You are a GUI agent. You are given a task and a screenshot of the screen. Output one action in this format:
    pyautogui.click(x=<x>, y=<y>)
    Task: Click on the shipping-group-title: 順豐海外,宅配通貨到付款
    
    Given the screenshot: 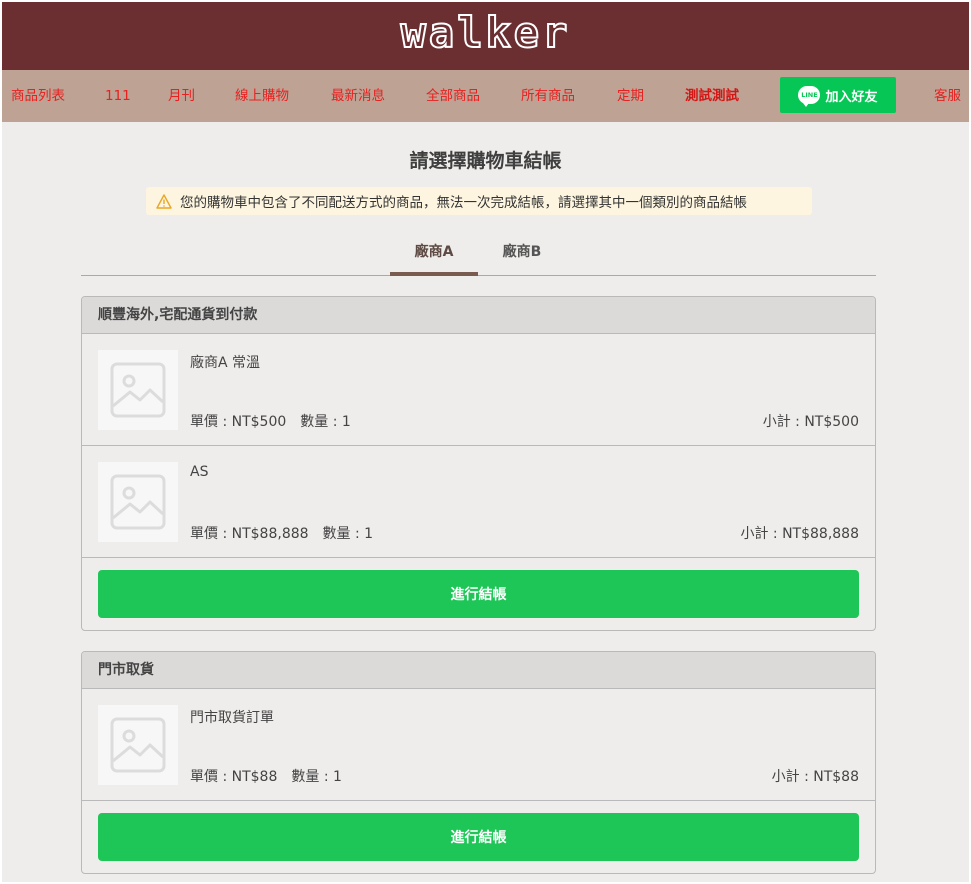 What is the action you would take?
    pyautogui.click(x=478, y=315)
    